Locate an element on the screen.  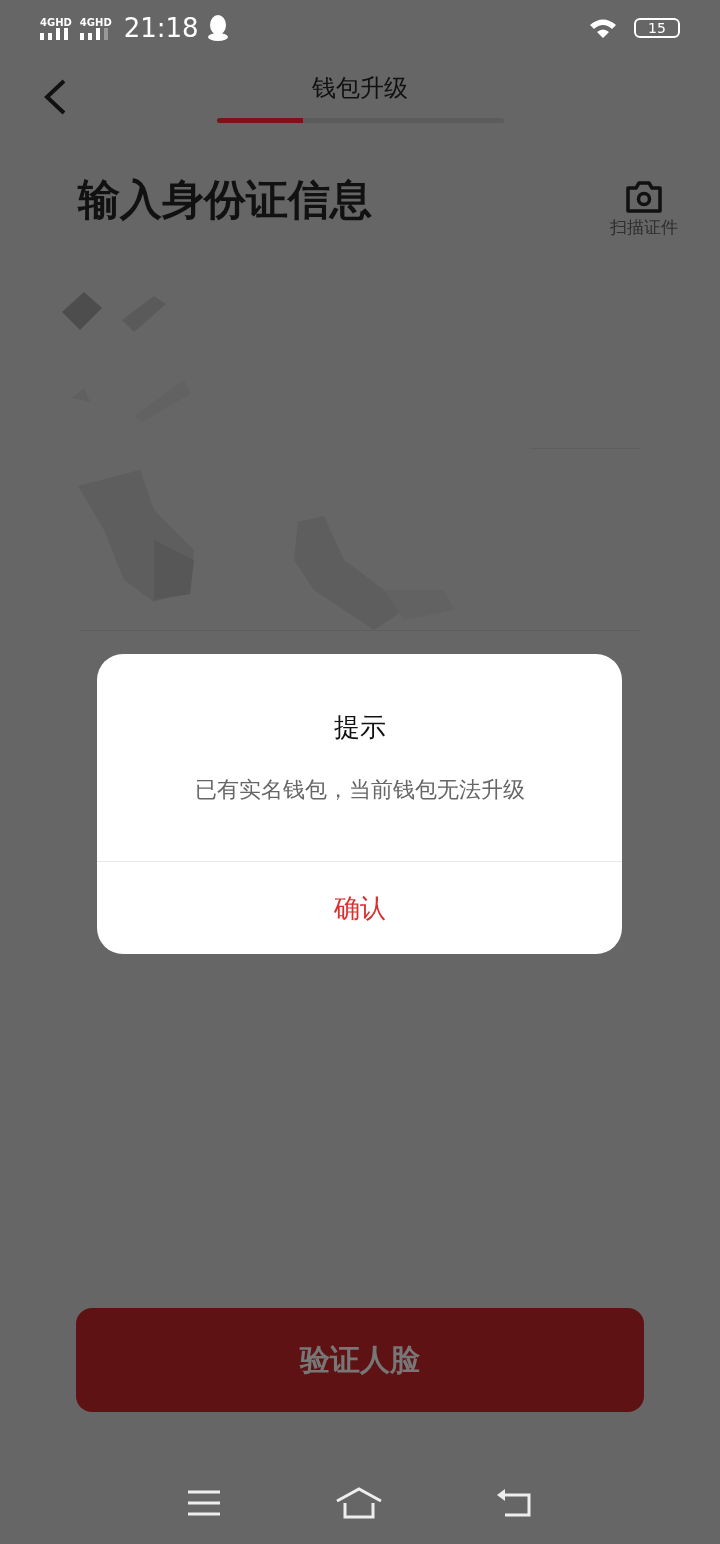
wifi-icon is located at coordinates (603, 28).